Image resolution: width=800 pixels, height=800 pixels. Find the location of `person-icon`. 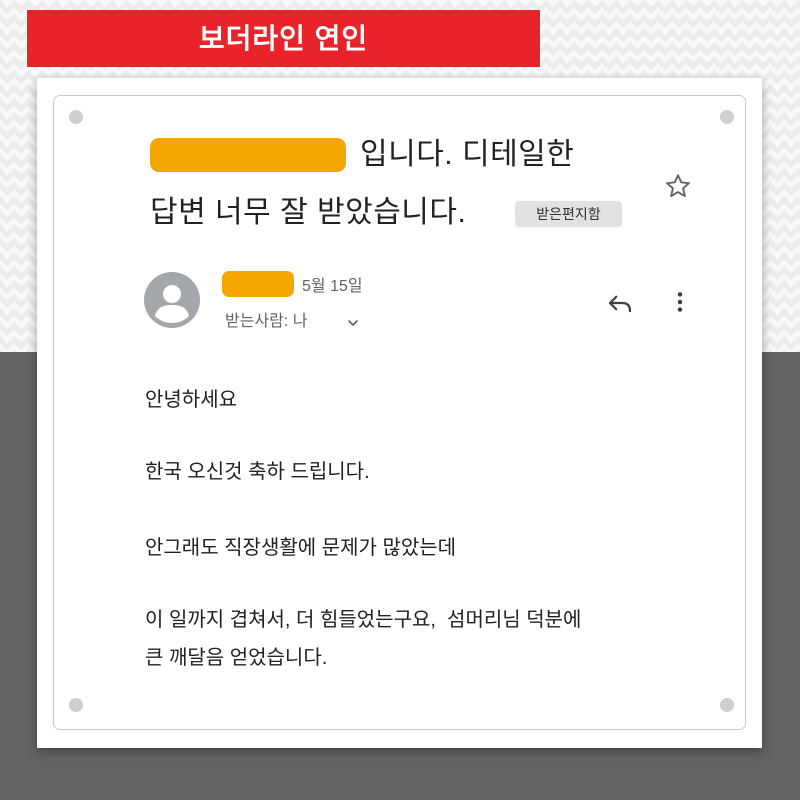

person-icon is located at coordinates (172, 304).